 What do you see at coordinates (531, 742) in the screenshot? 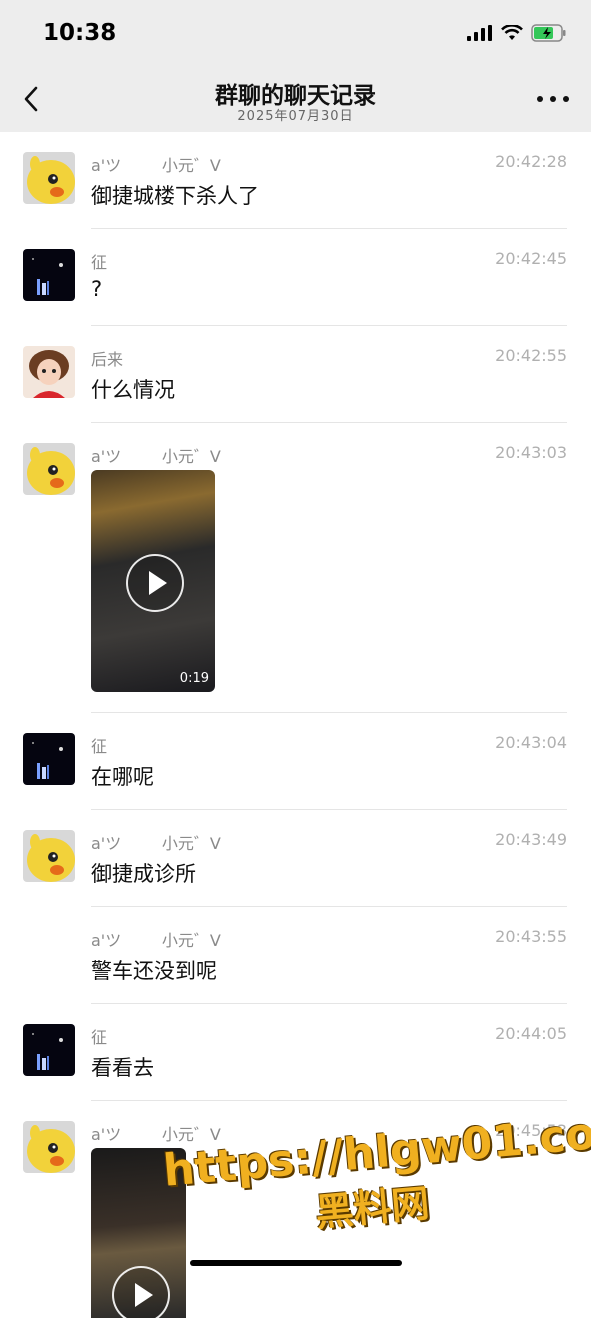
I see `message-time: 20:43:04` at bounding box center [531, 742].